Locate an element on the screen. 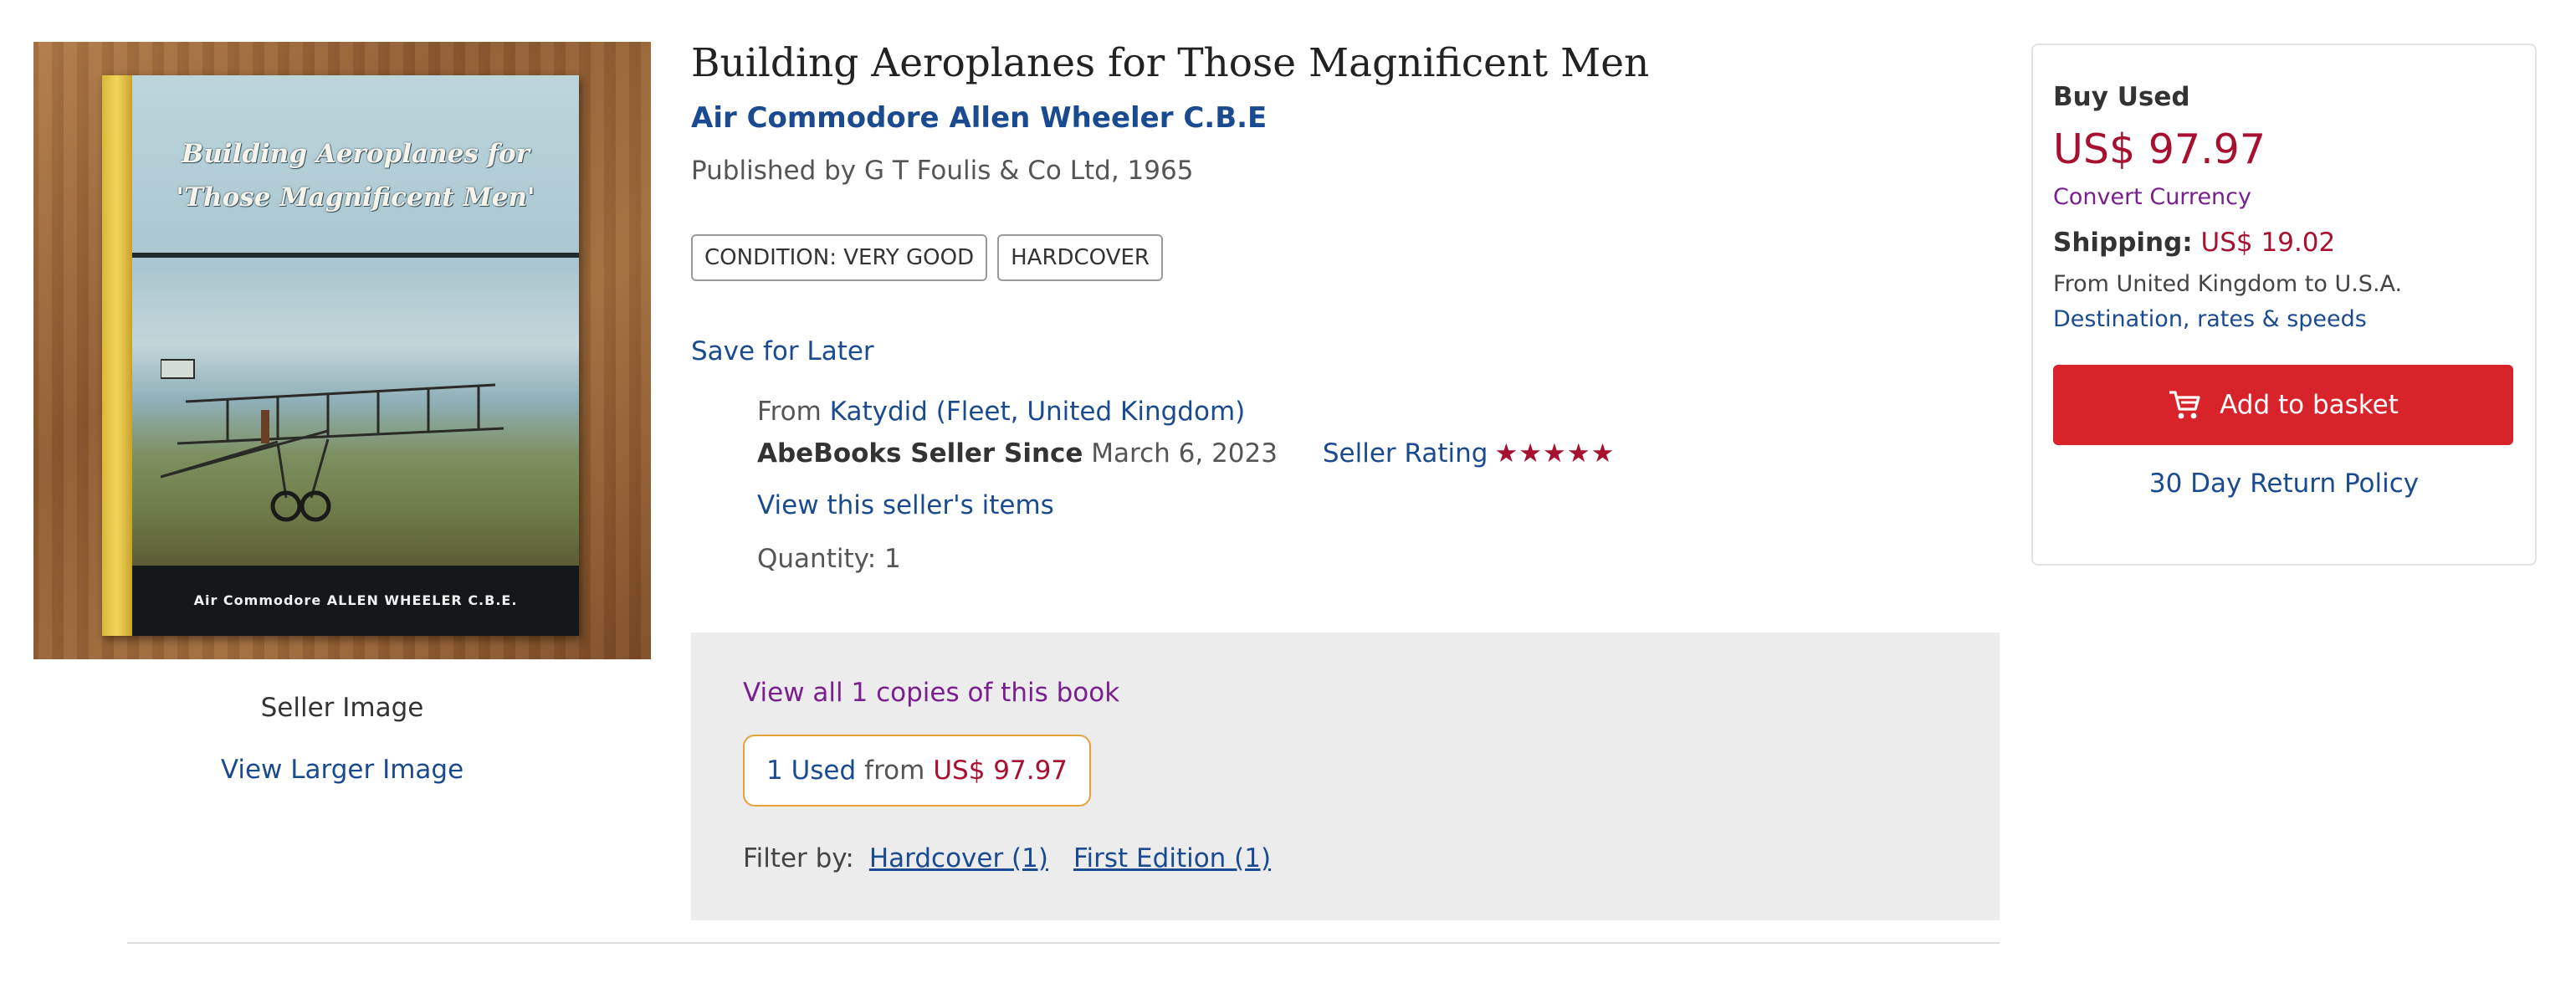 Image resolution: width=2576 pixels, height=1004 pixels. used-copies-chip: 1 Used from US$ 97.97 is located at coordinates (918, 771).